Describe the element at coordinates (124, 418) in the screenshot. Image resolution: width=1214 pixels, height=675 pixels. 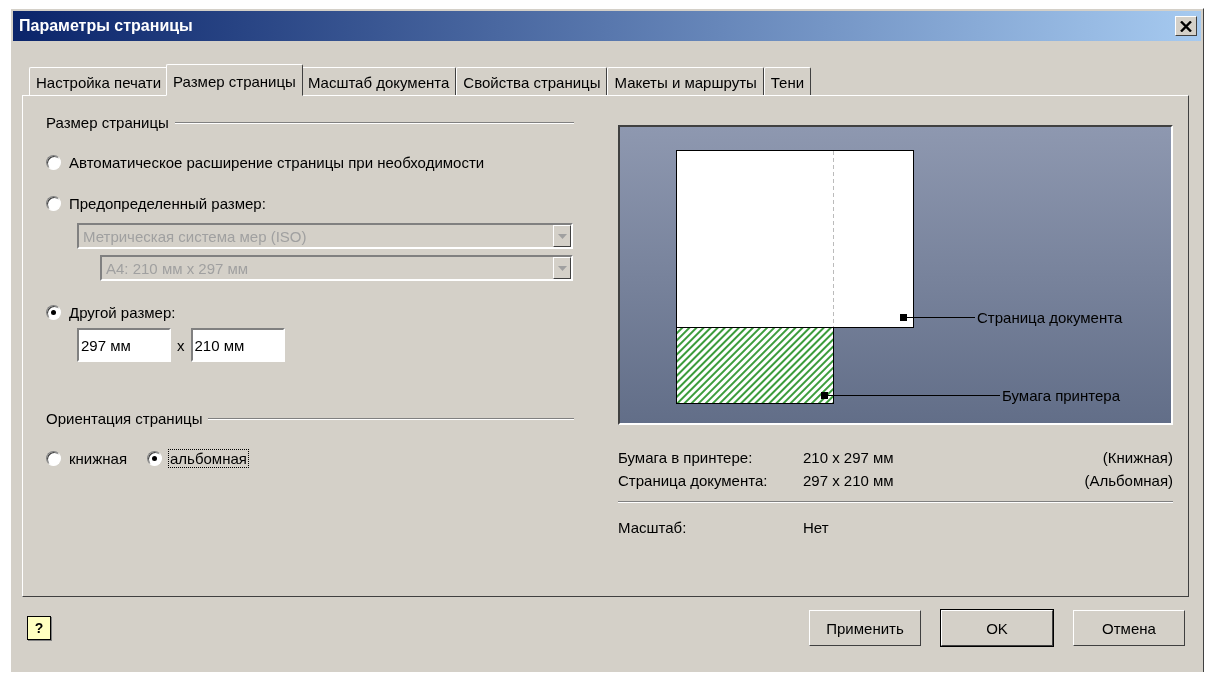
I see `group-heading: Ориентация страницы` at that location.